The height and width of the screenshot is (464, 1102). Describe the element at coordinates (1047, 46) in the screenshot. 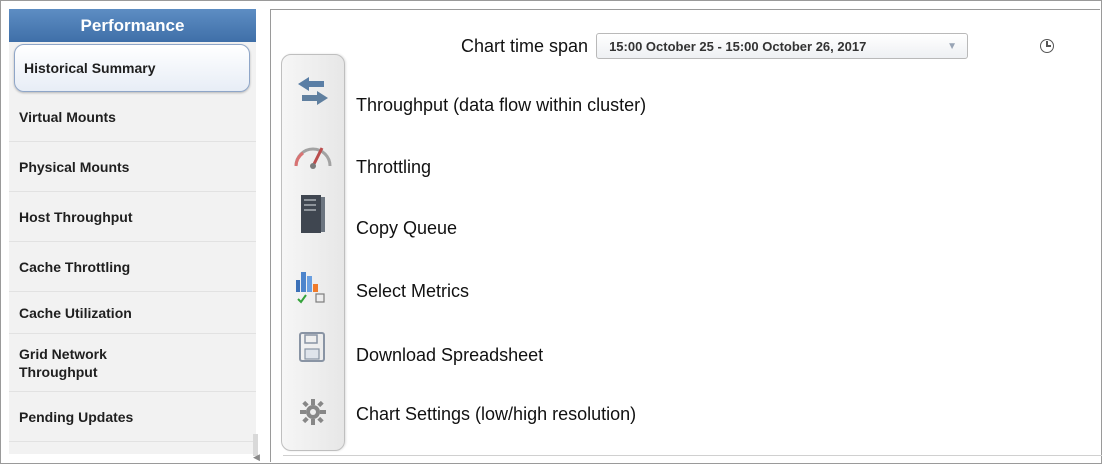

I see `clock-icon` at that location.